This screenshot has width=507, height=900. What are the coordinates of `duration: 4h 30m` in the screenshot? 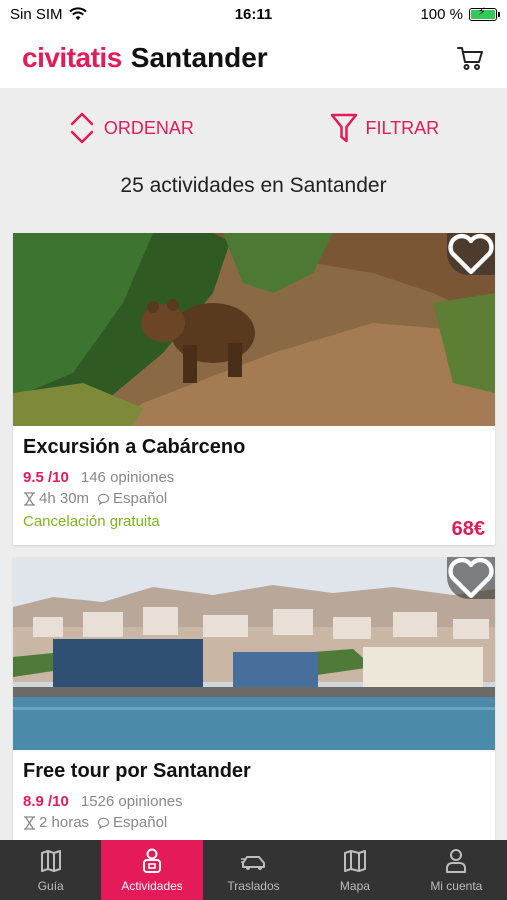 It's located at (56, 498).